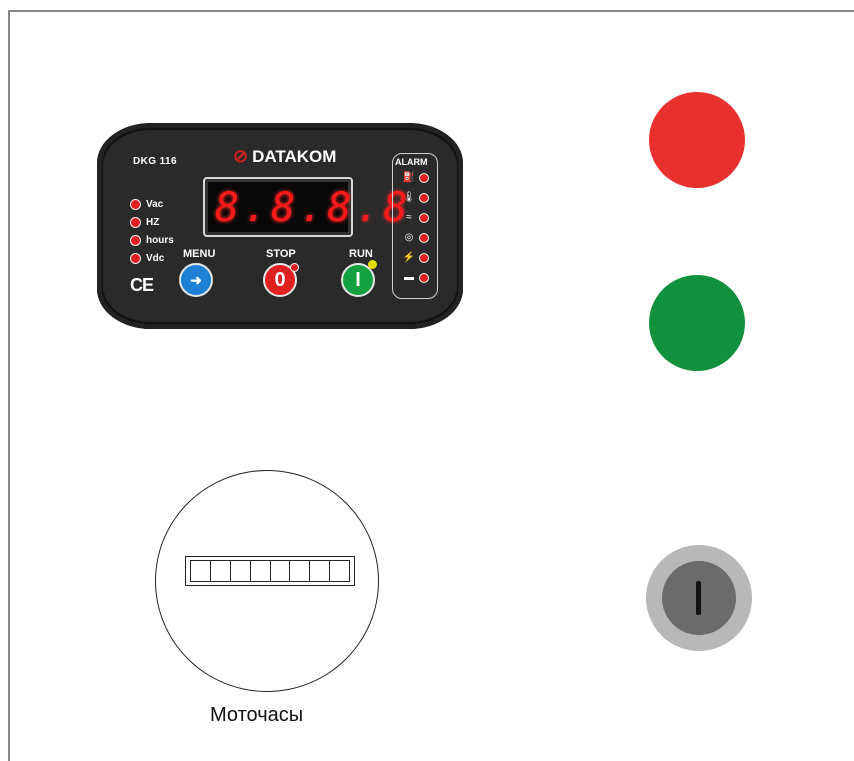 The width and height of the screenshot is (854, 761). Describe the element at coordinates (409, 177) in the screenshot. I see `oil-pressure-icon: ⛽` at that location.